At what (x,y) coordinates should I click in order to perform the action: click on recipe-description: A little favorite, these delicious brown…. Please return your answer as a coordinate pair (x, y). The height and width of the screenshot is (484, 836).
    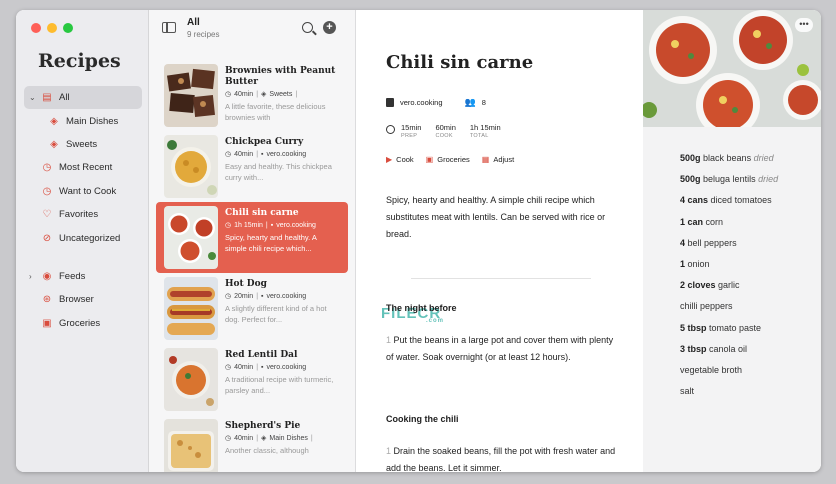
    Looking at the image, I should click on (275, 112).